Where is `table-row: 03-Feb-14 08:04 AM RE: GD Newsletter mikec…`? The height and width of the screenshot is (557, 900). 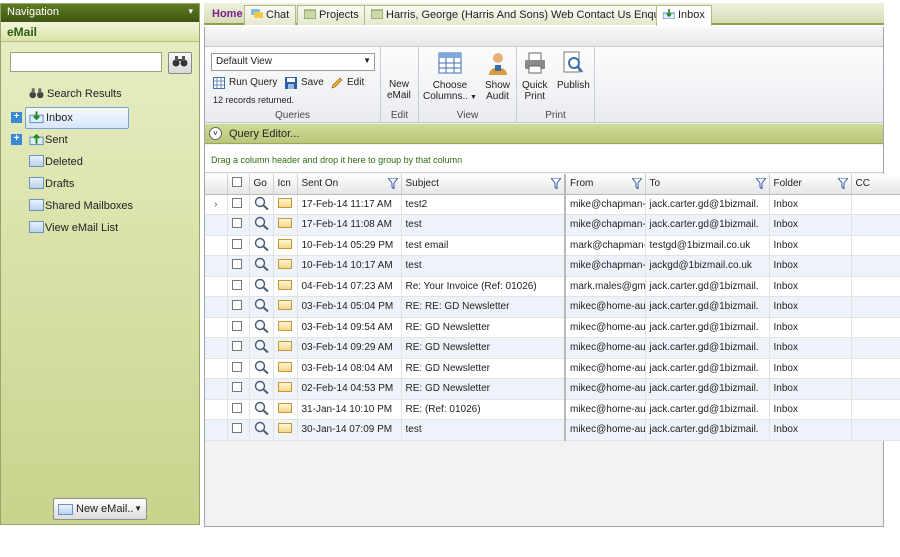 table-row: 03-Feb-14 08:04 AM RE: GD Newsletter mikec… is located at coordinates (552, 368).